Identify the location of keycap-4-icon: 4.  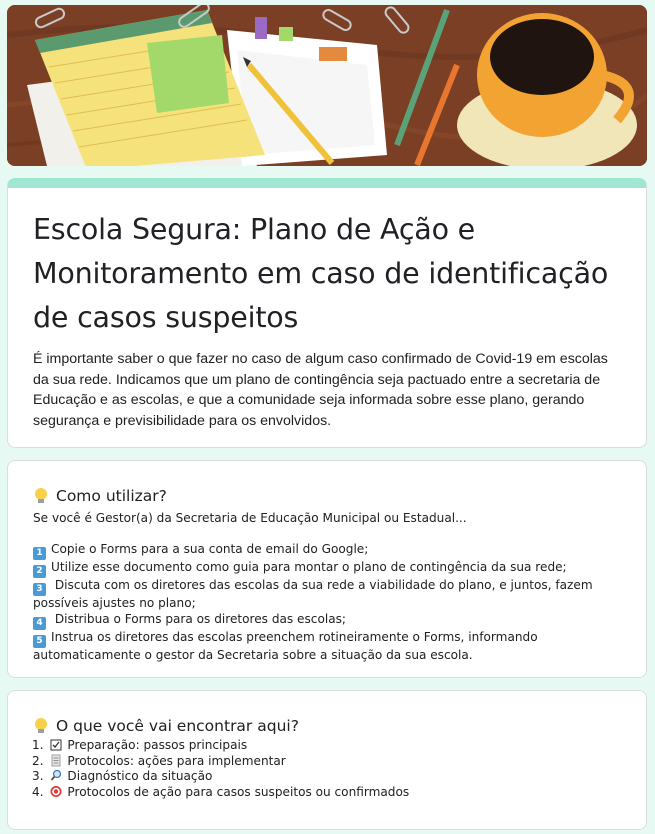
(39, 624).